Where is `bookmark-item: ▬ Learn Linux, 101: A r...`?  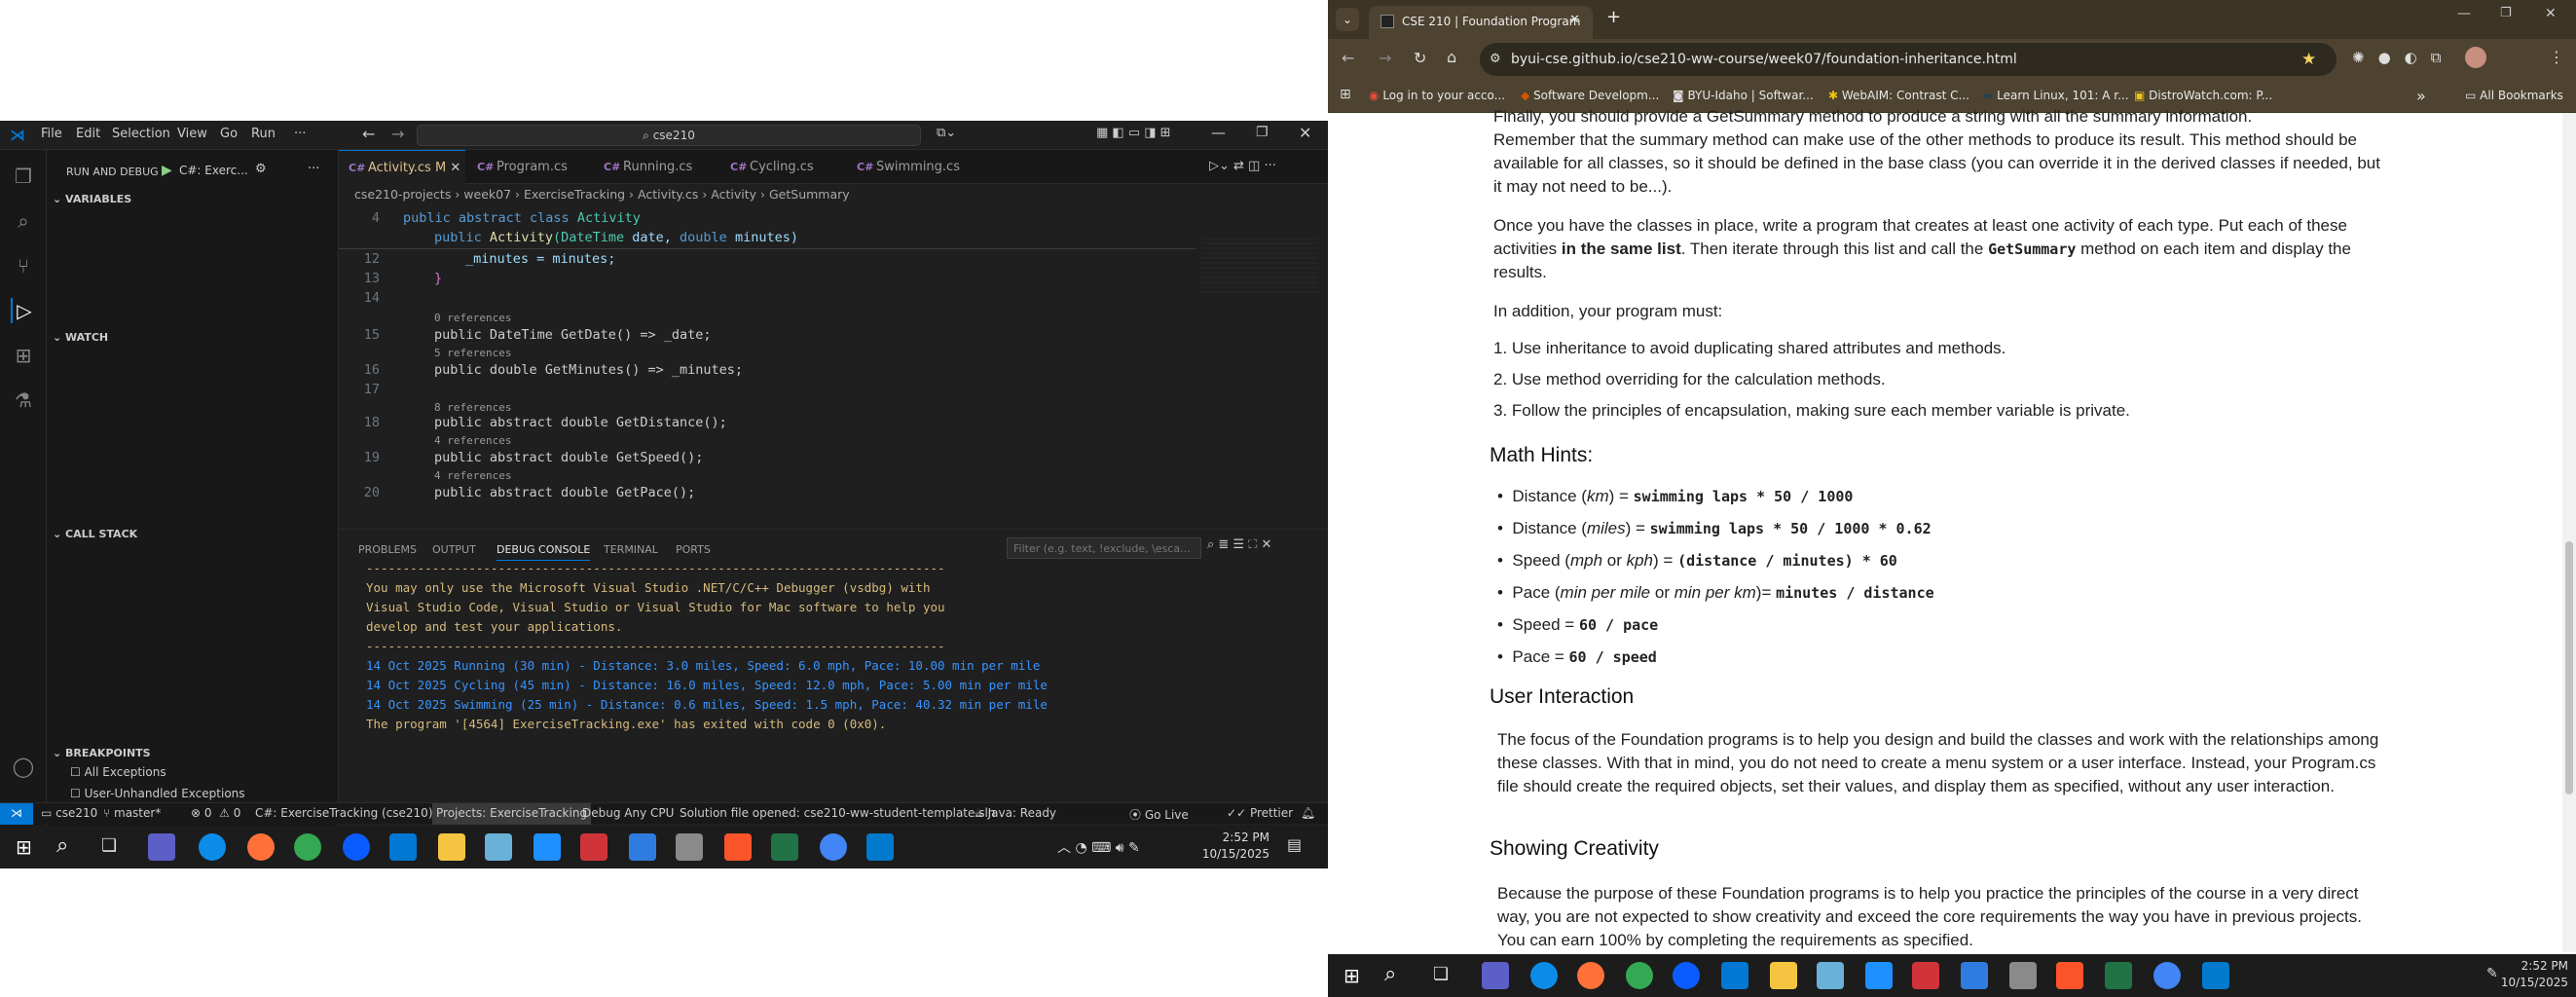 bookmark-item: ▬ Learn Linux, 101: A r... is located at coordinates (2055, 95).